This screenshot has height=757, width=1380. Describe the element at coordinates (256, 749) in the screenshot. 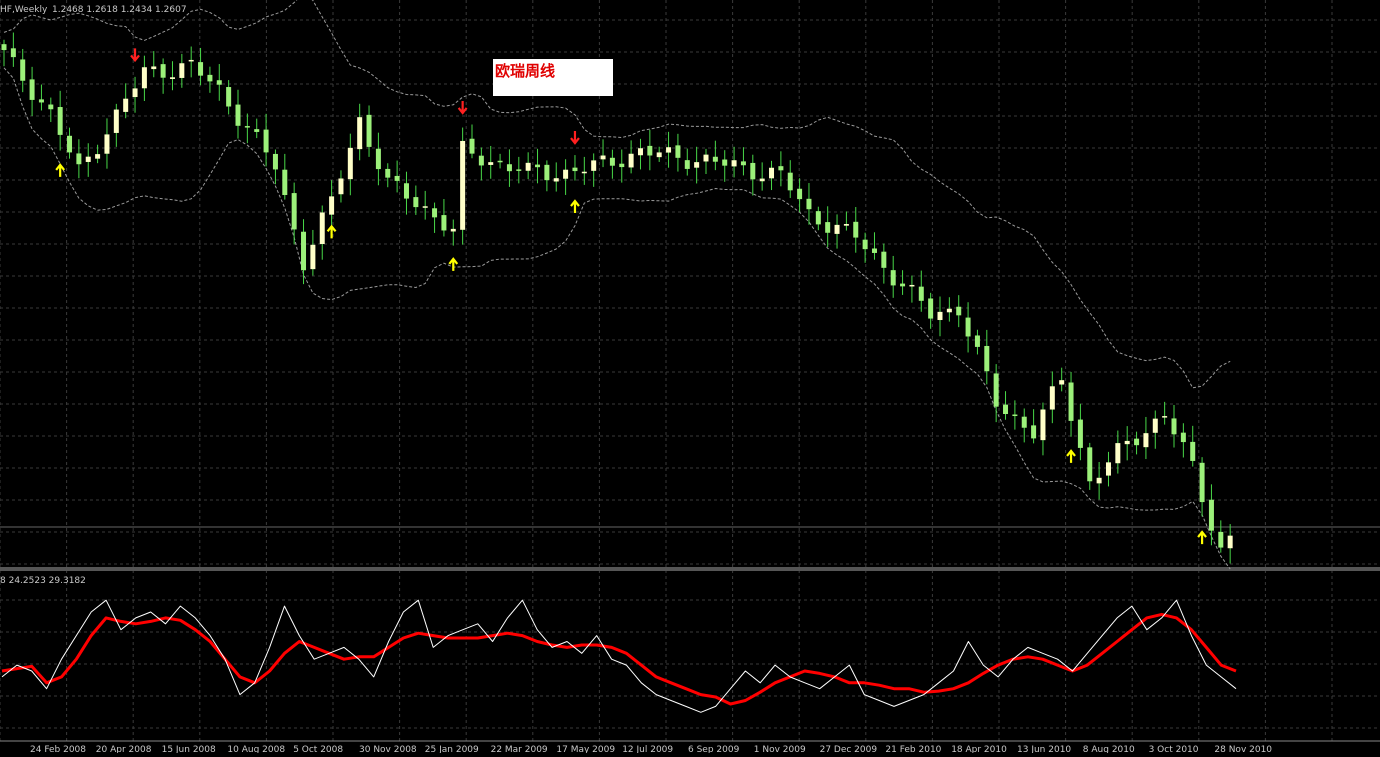

I see `x-tick-label: 10 Aug 2008` at that location.